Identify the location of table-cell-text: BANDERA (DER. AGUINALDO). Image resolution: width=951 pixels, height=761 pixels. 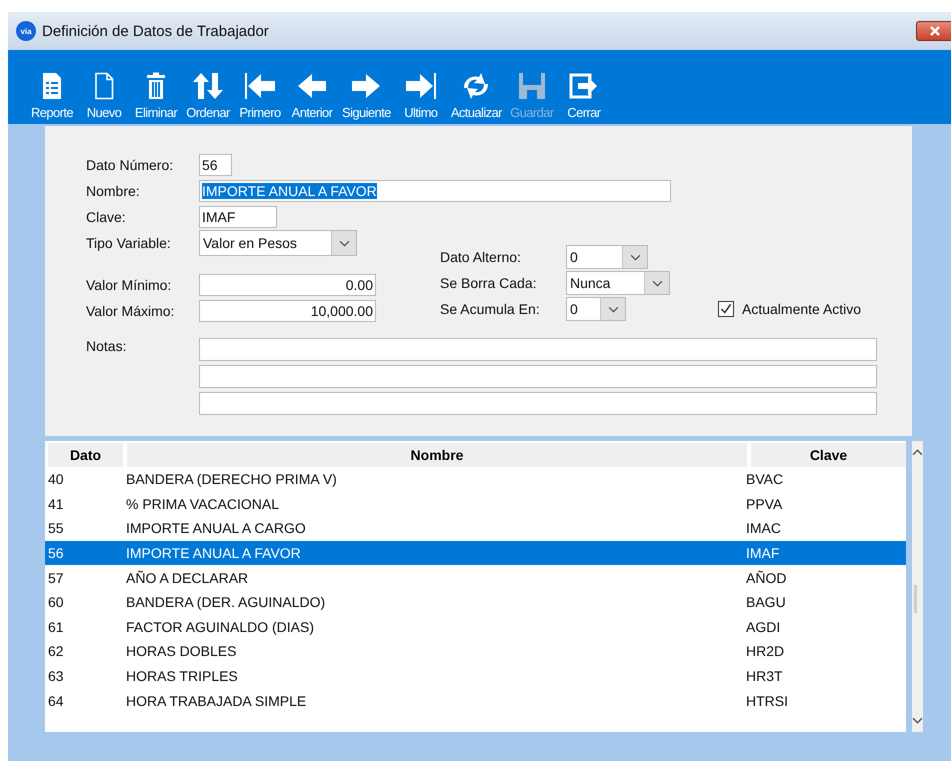
(226, 602).